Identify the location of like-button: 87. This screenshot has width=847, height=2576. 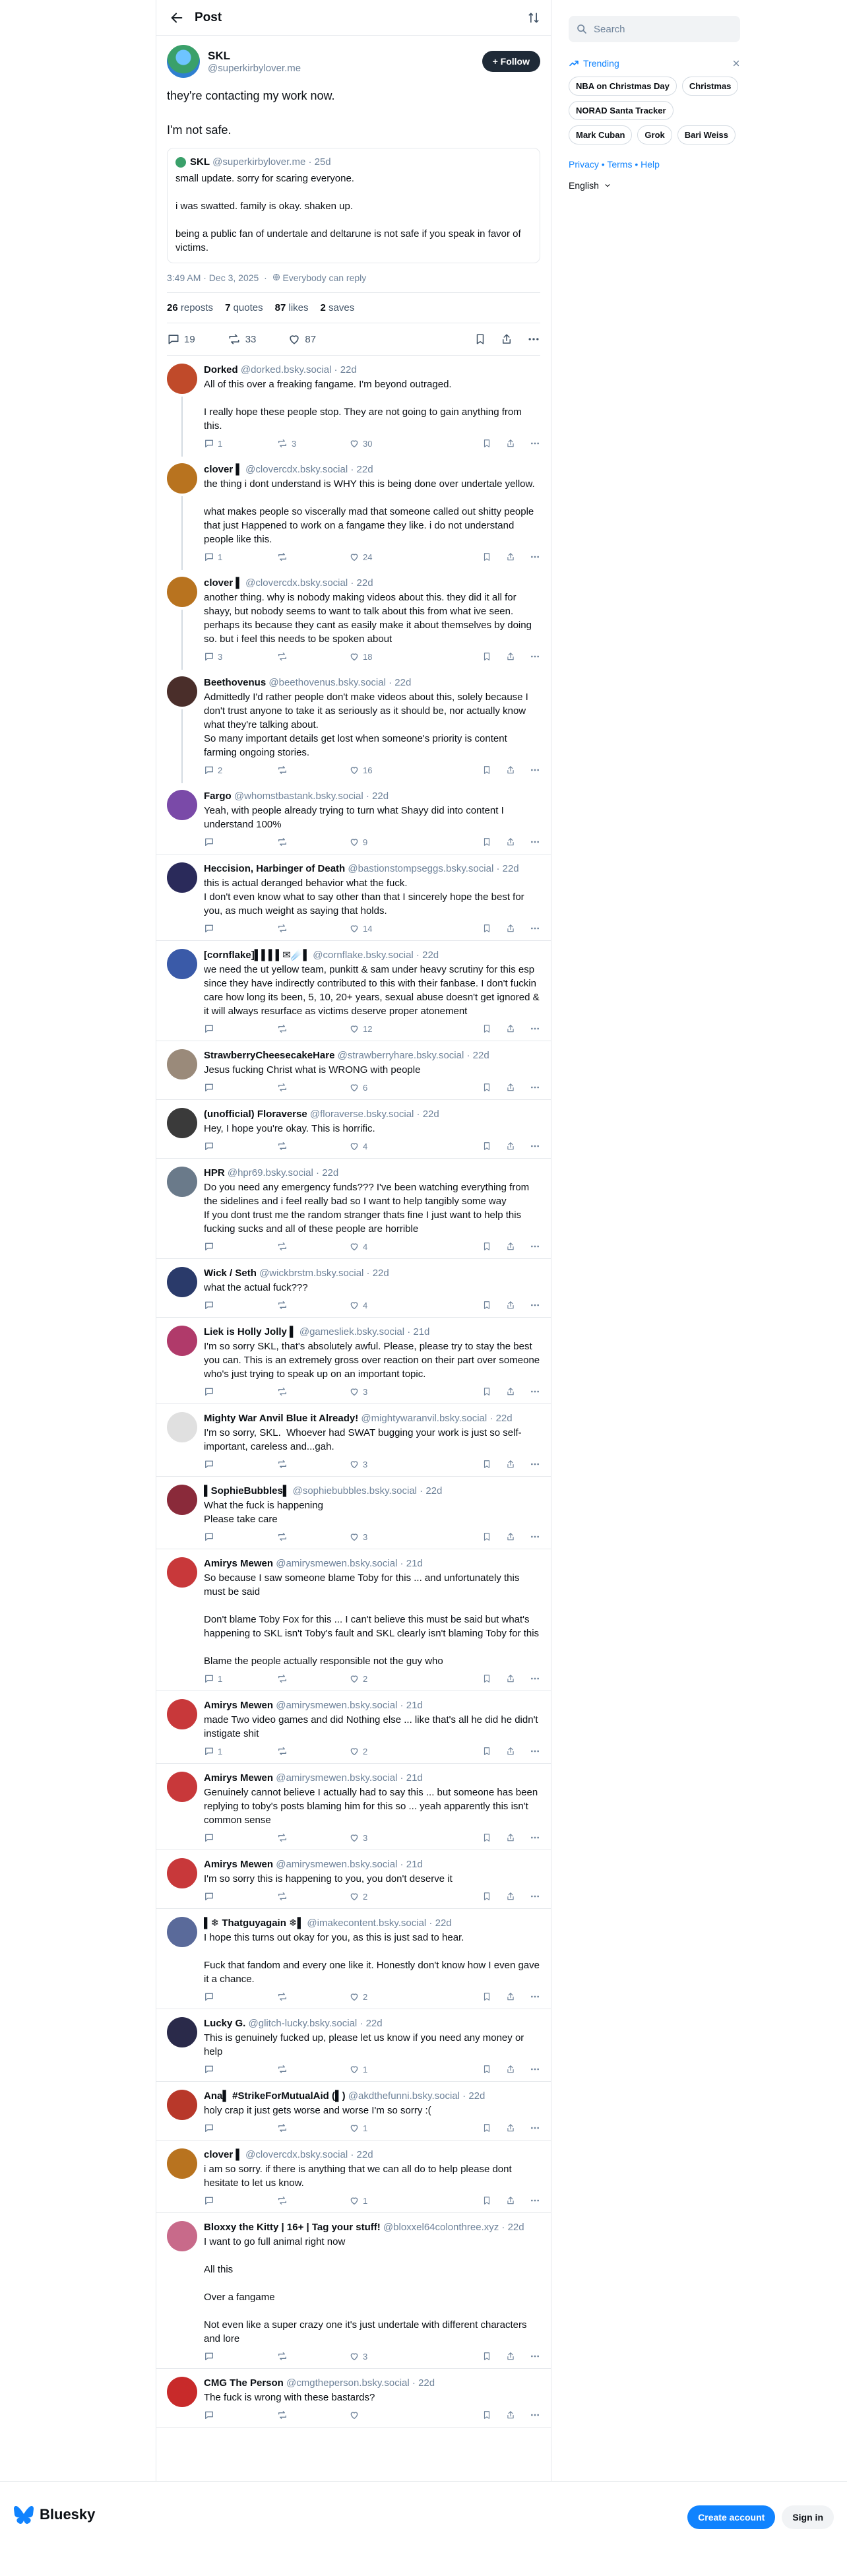
(302, 339).